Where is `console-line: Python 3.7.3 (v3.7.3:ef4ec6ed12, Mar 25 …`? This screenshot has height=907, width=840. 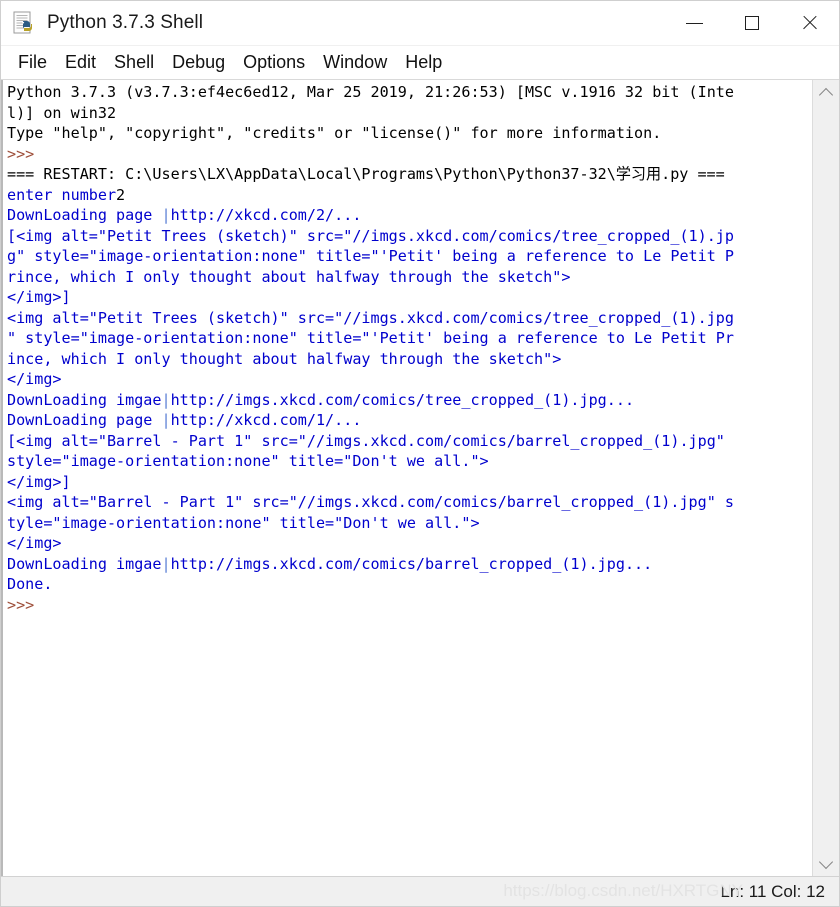
console-line: Python 3.7.3 (v3.7.3:ef4ec6ed12, Mar 25 … is located at coordinates (409, 92).